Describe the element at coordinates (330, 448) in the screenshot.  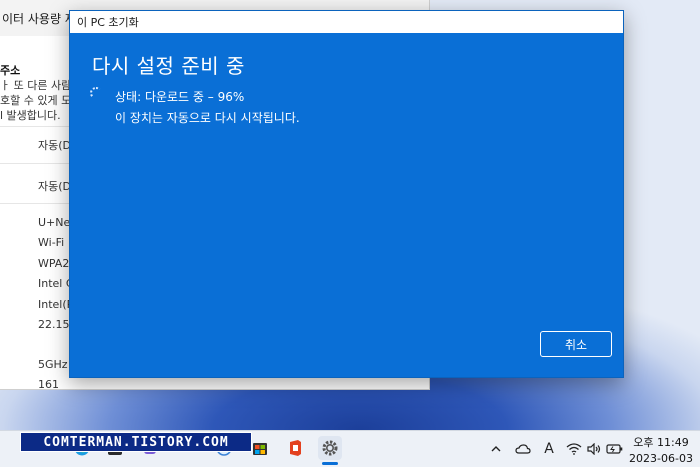
I see `settings-icon` at that location.